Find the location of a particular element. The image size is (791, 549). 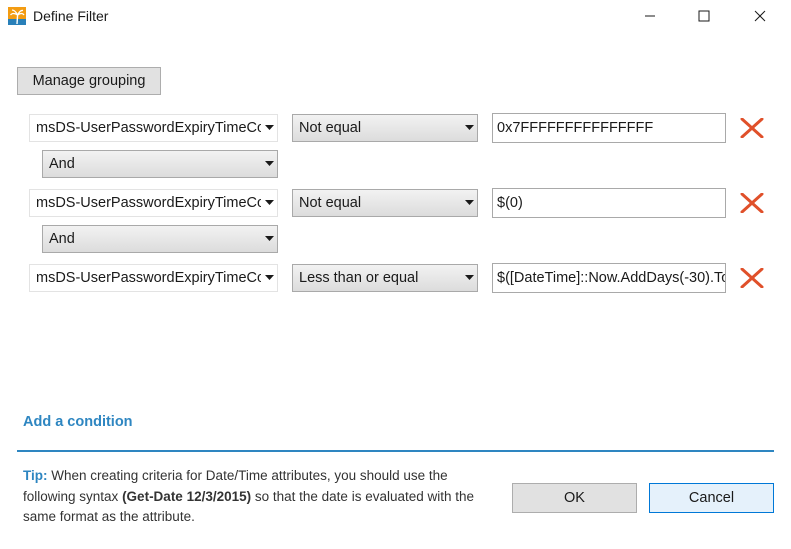

close-button is located at coordinates (760, 16).